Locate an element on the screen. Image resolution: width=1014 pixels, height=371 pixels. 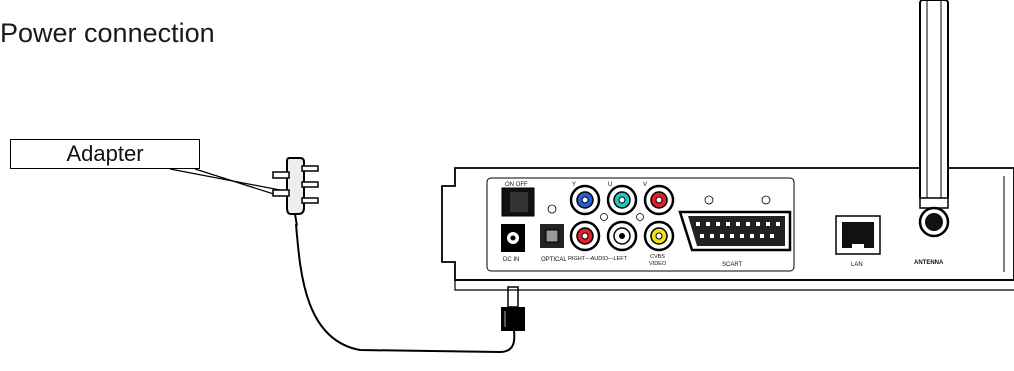
audio-and-cvbs-jacks: RIGHT—AUDIO—LEFT CVBS VIDEO is located at coordinates (621, 243).